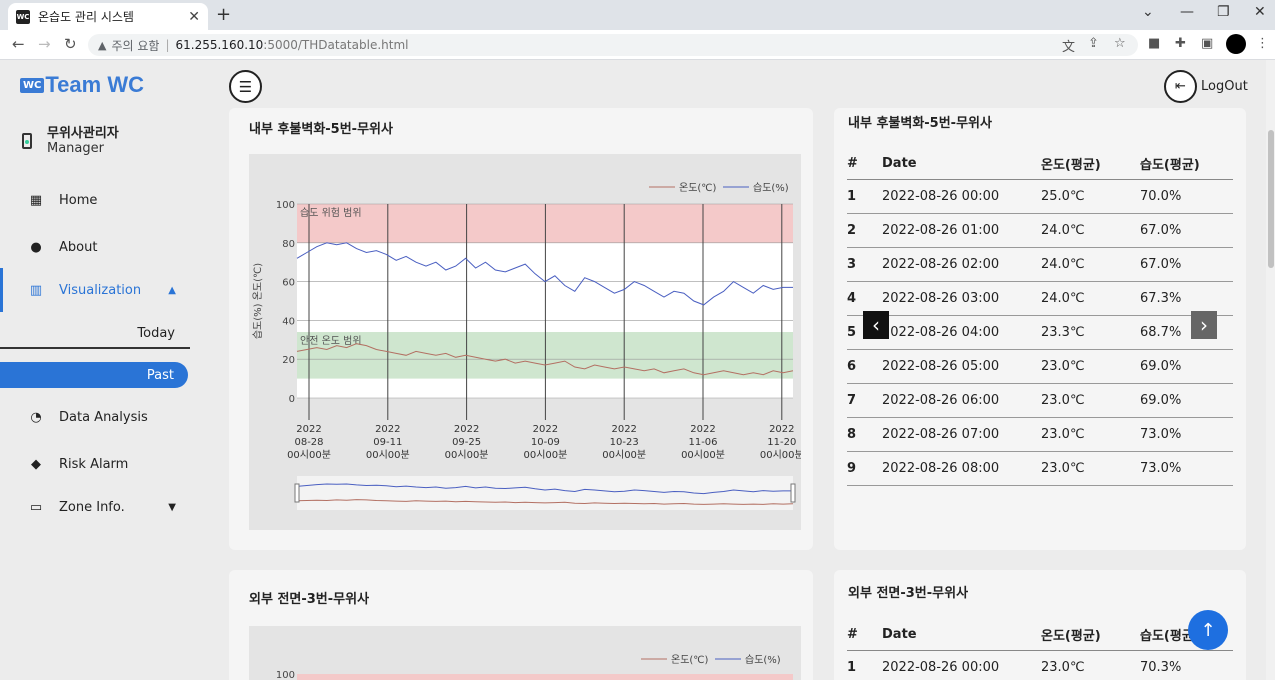 The width and height of the screenshot is (1275, 680). Describe the element at coordinates (288, 321) in the screenshot. I see `y-tick-label: 40` at that location.